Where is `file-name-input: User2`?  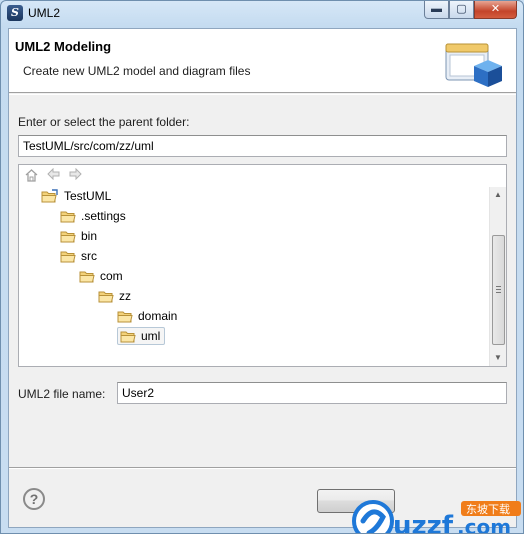 file-name-input: User2 is located at coordinates (312, 393).